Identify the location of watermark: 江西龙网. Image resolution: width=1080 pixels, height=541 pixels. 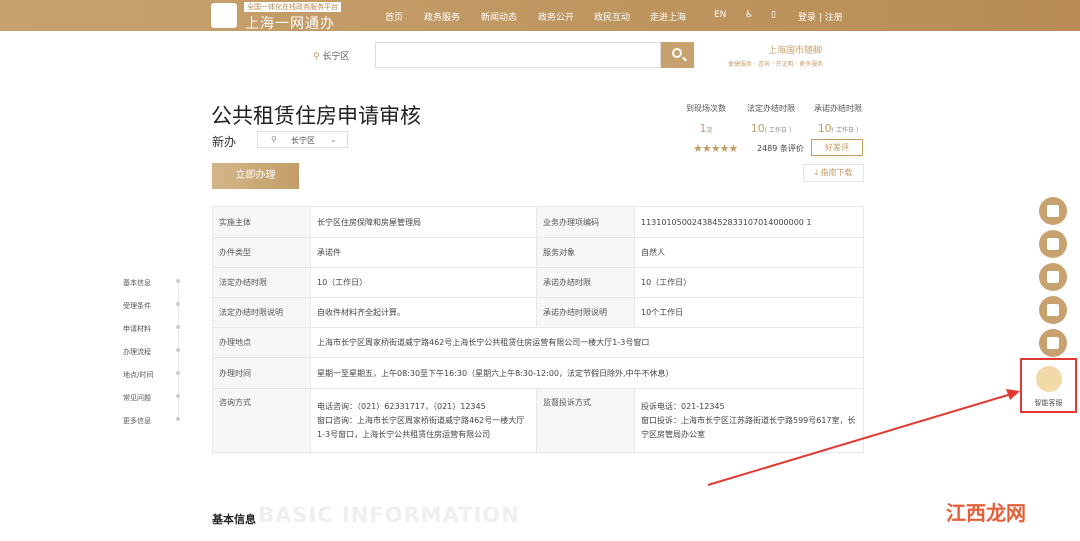
(986, 513).